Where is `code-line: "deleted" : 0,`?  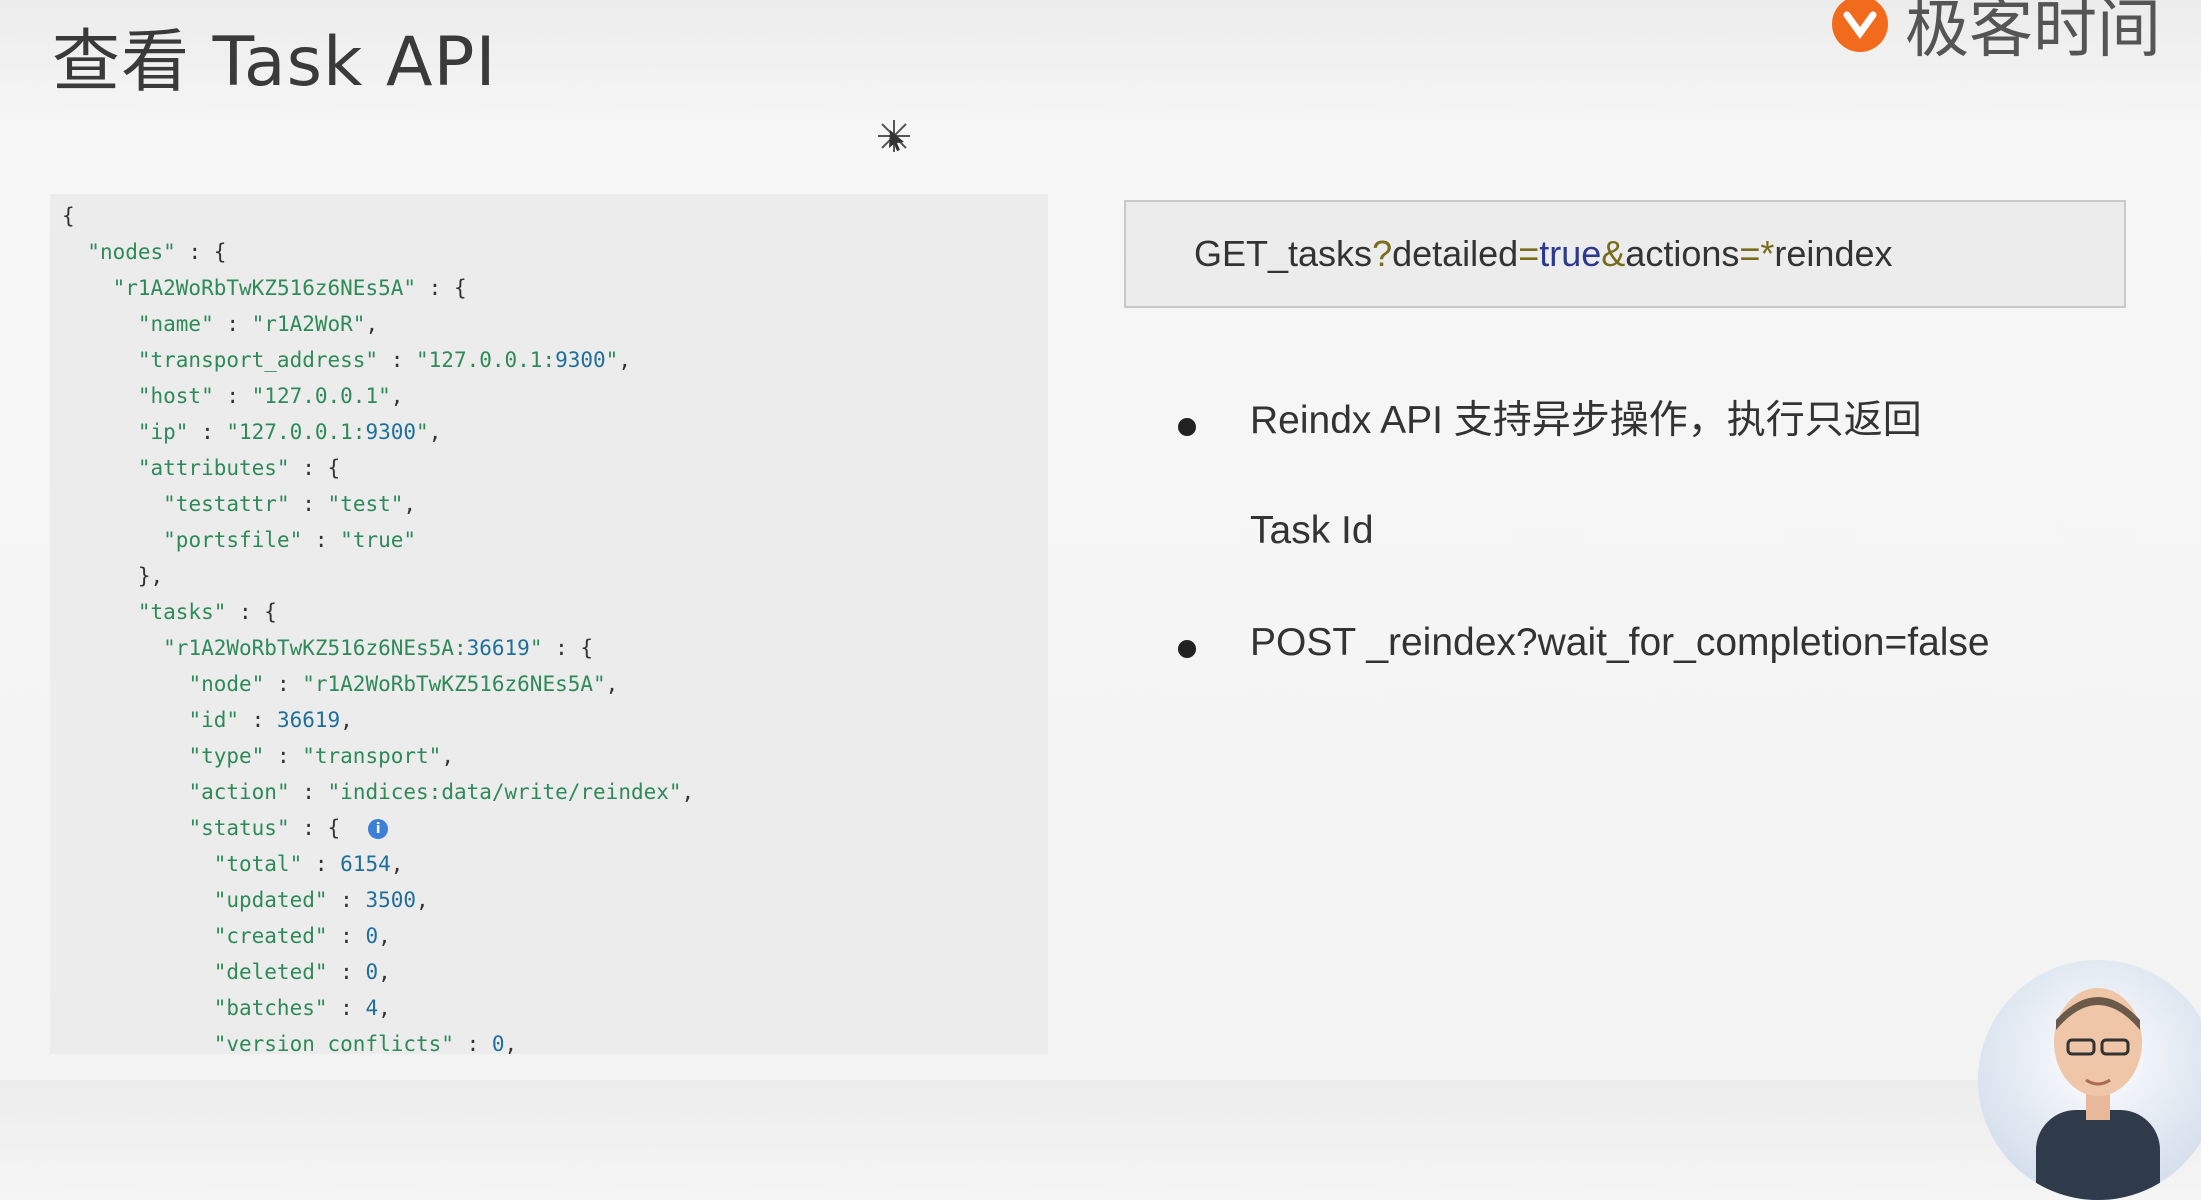 code-line: "deleted" : 0, is located at coordinates (302, 972).